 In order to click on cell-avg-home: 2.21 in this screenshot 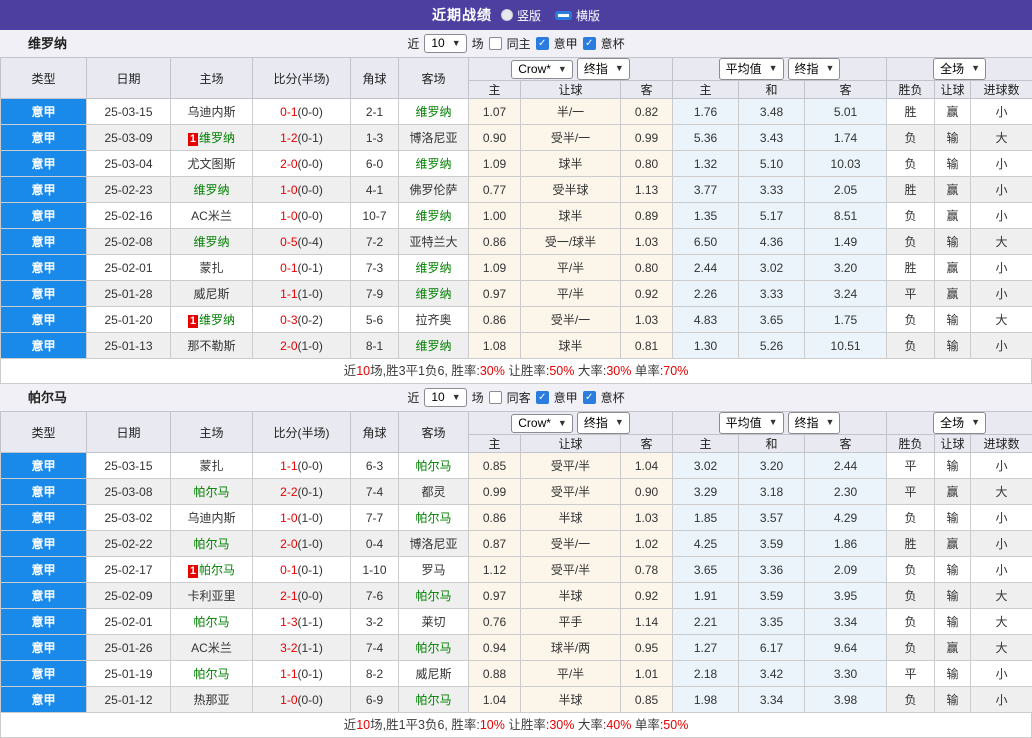, I will do `click(706, 622)`.